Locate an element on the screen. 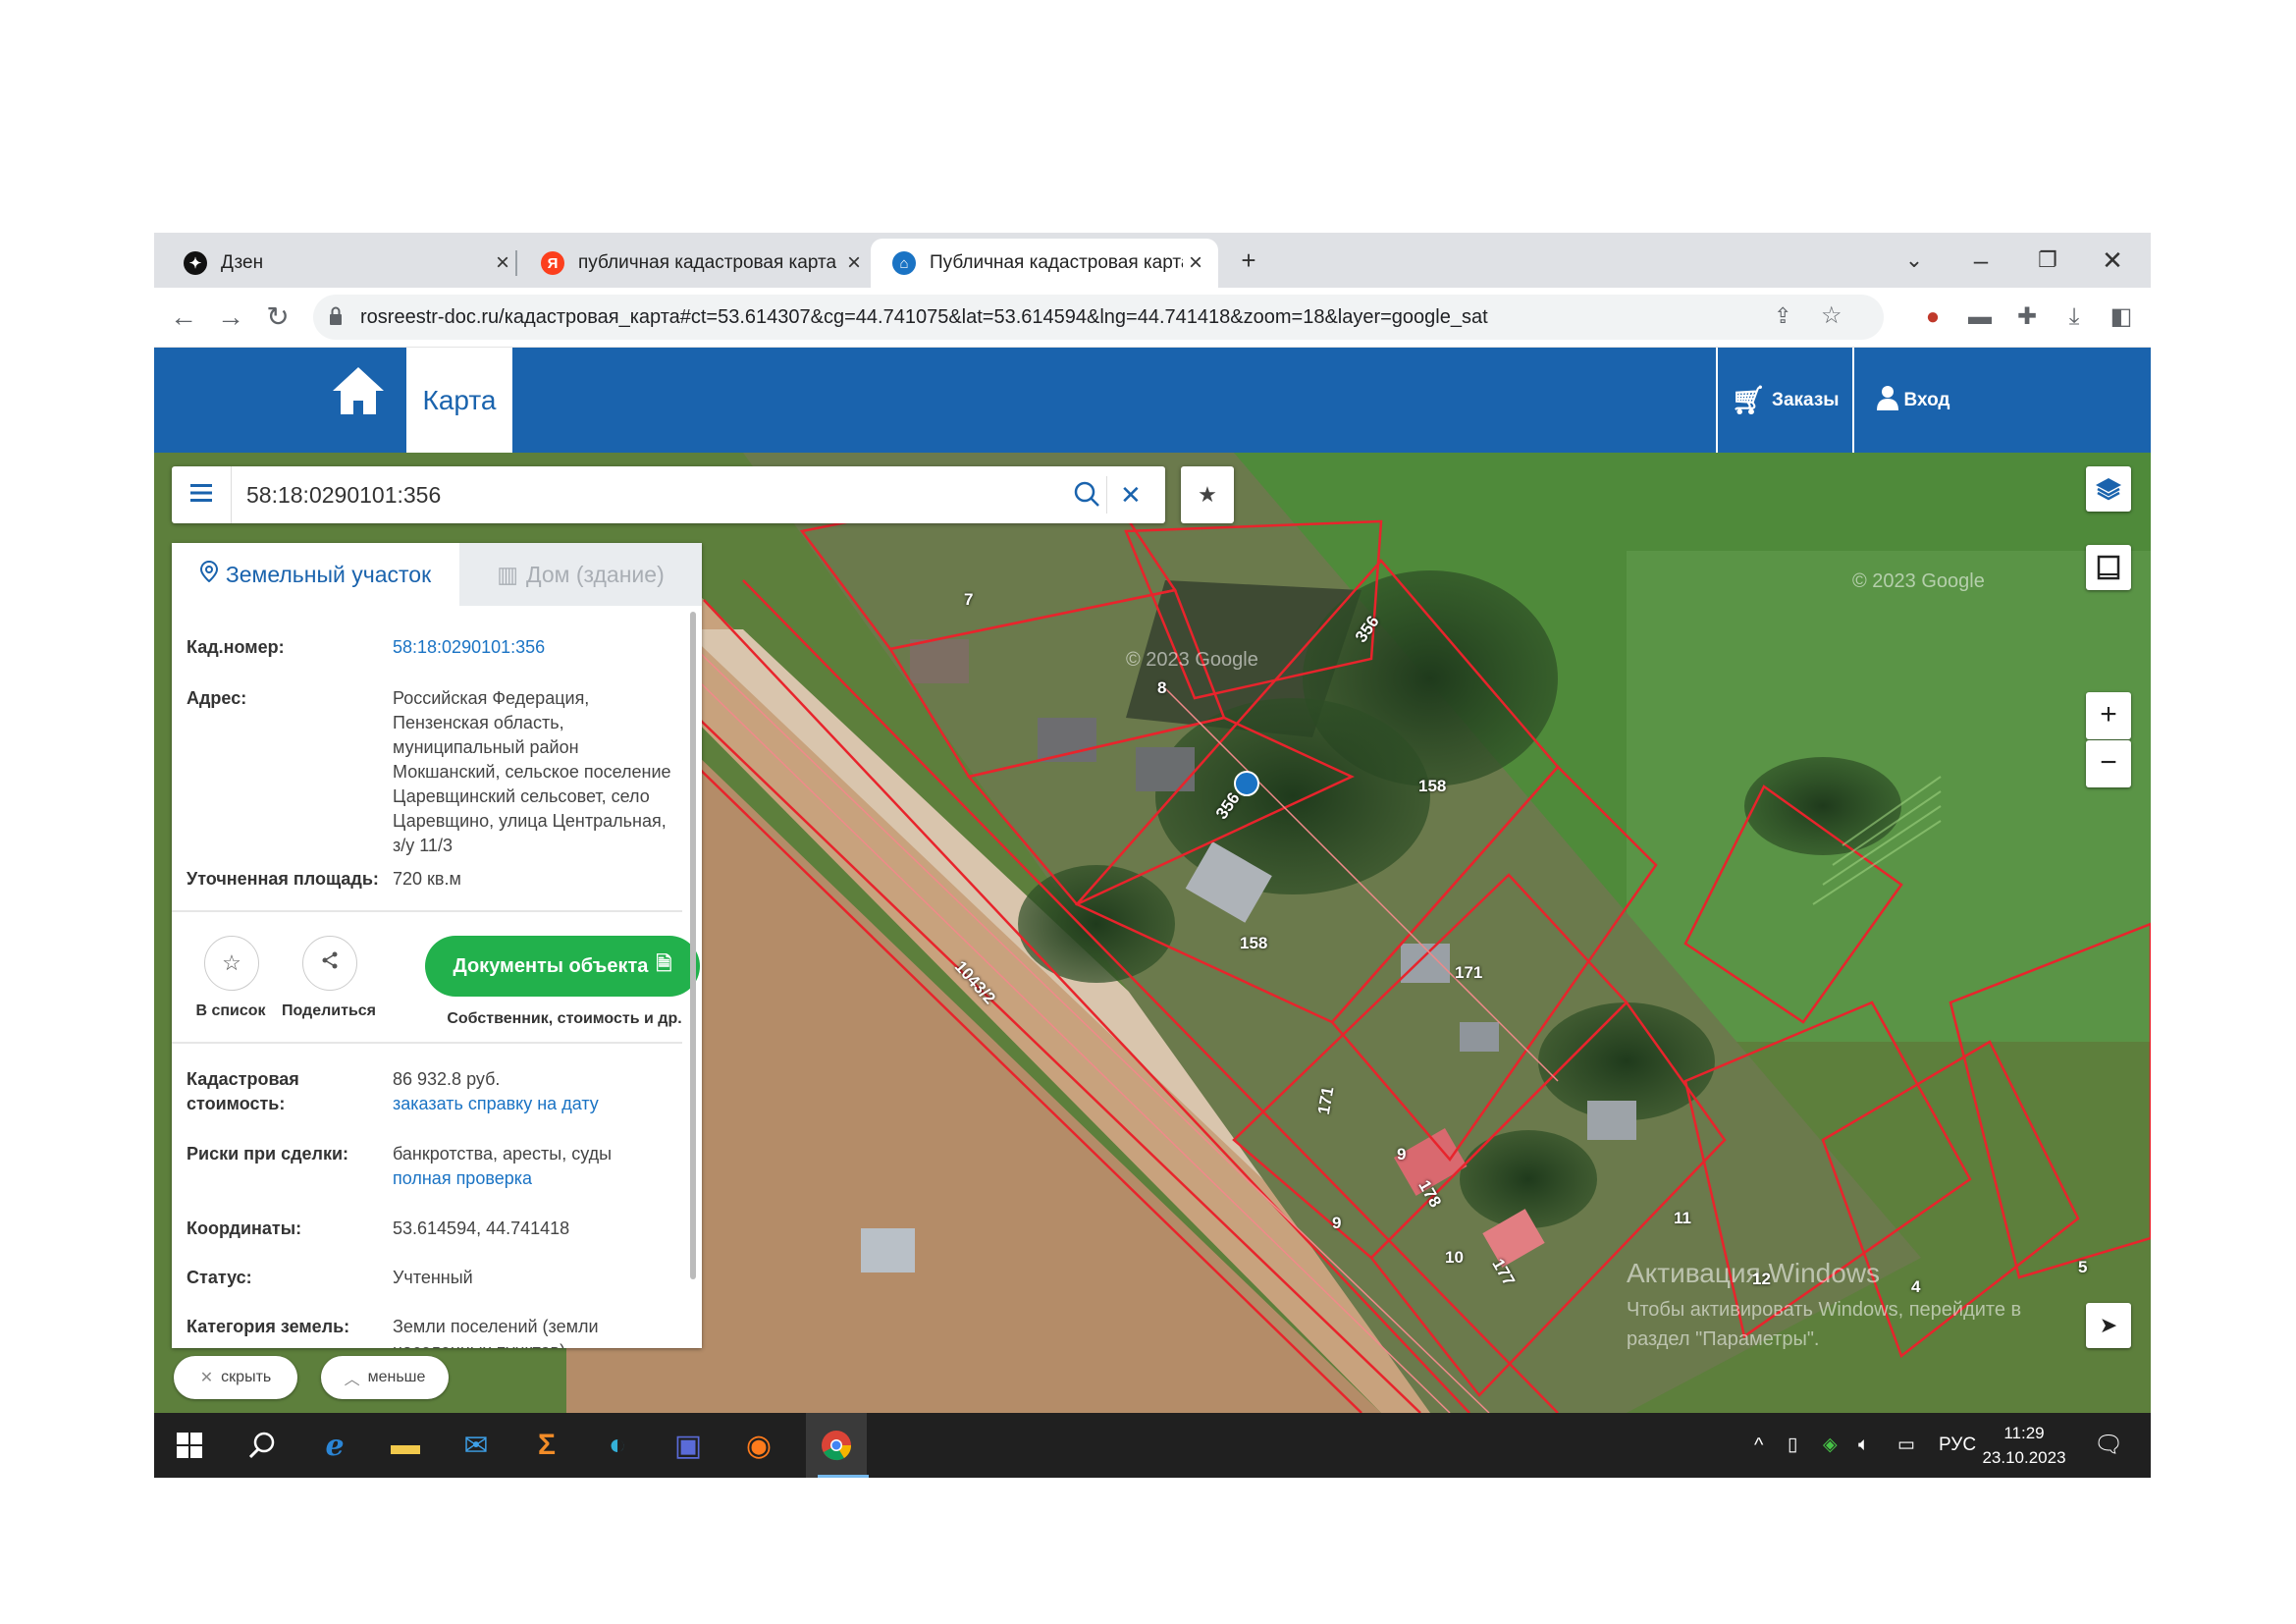 This screenshot has height=1624, width=2296. tray-chevron-icon: ^ is located at coordinates (1758, 1445).